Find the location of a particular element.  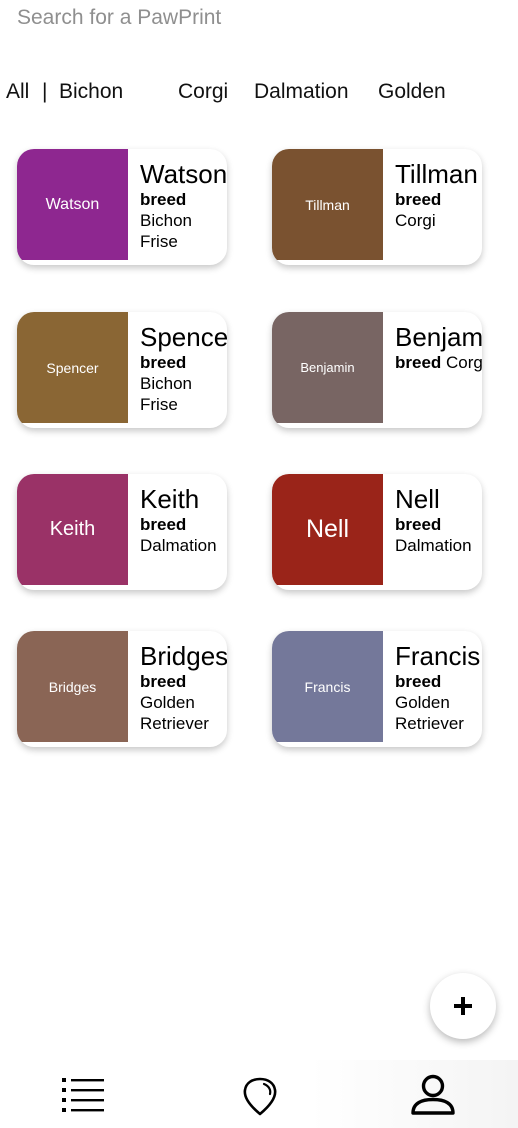

pet-info: Watson breed Bichon Frise is located at coordinates (183, 205).